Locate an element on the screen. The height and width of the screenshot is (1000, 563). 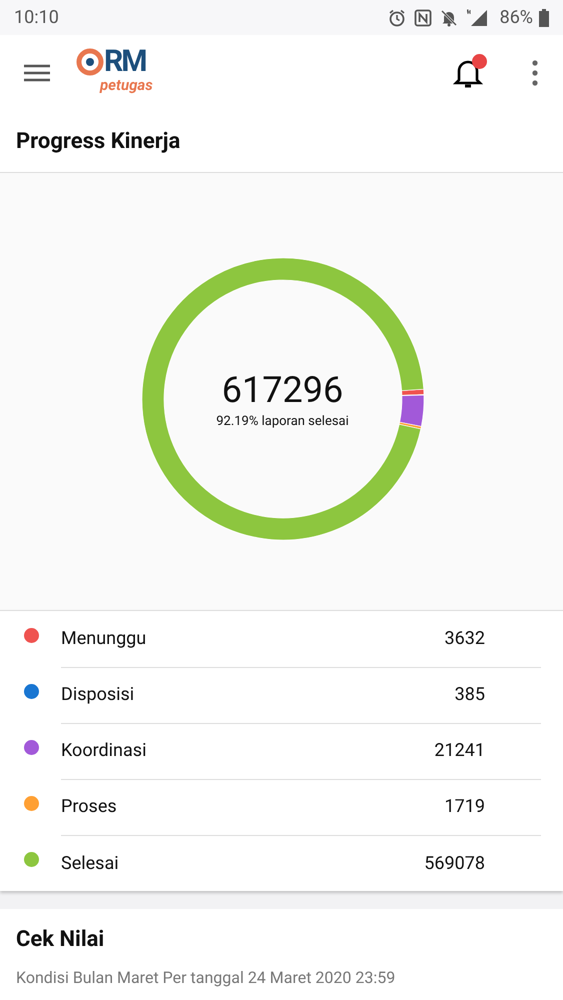
status-label: Selesai is located at coordinates (90, 863).